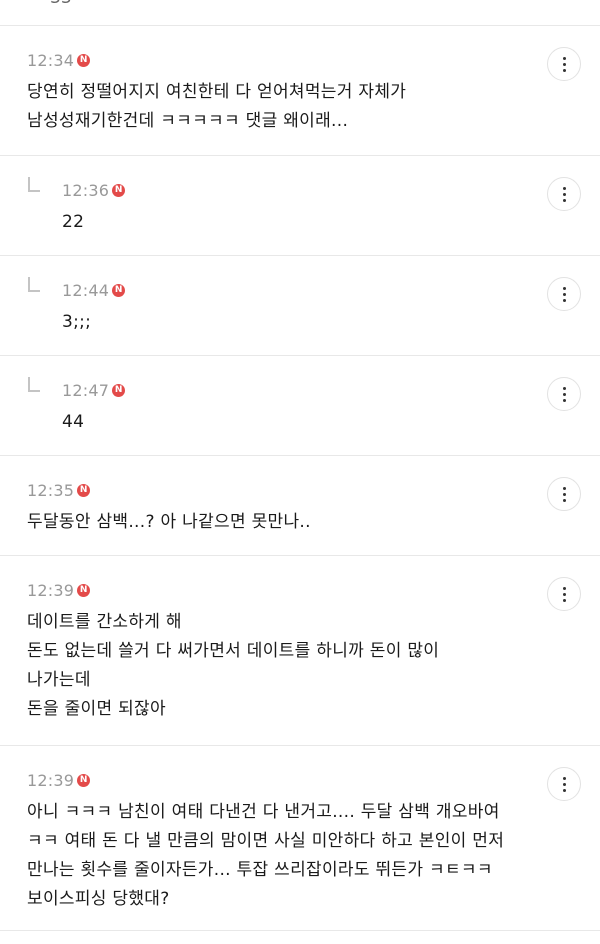  I want to click on comment-meta: 12:44 N, so click(94, 290).